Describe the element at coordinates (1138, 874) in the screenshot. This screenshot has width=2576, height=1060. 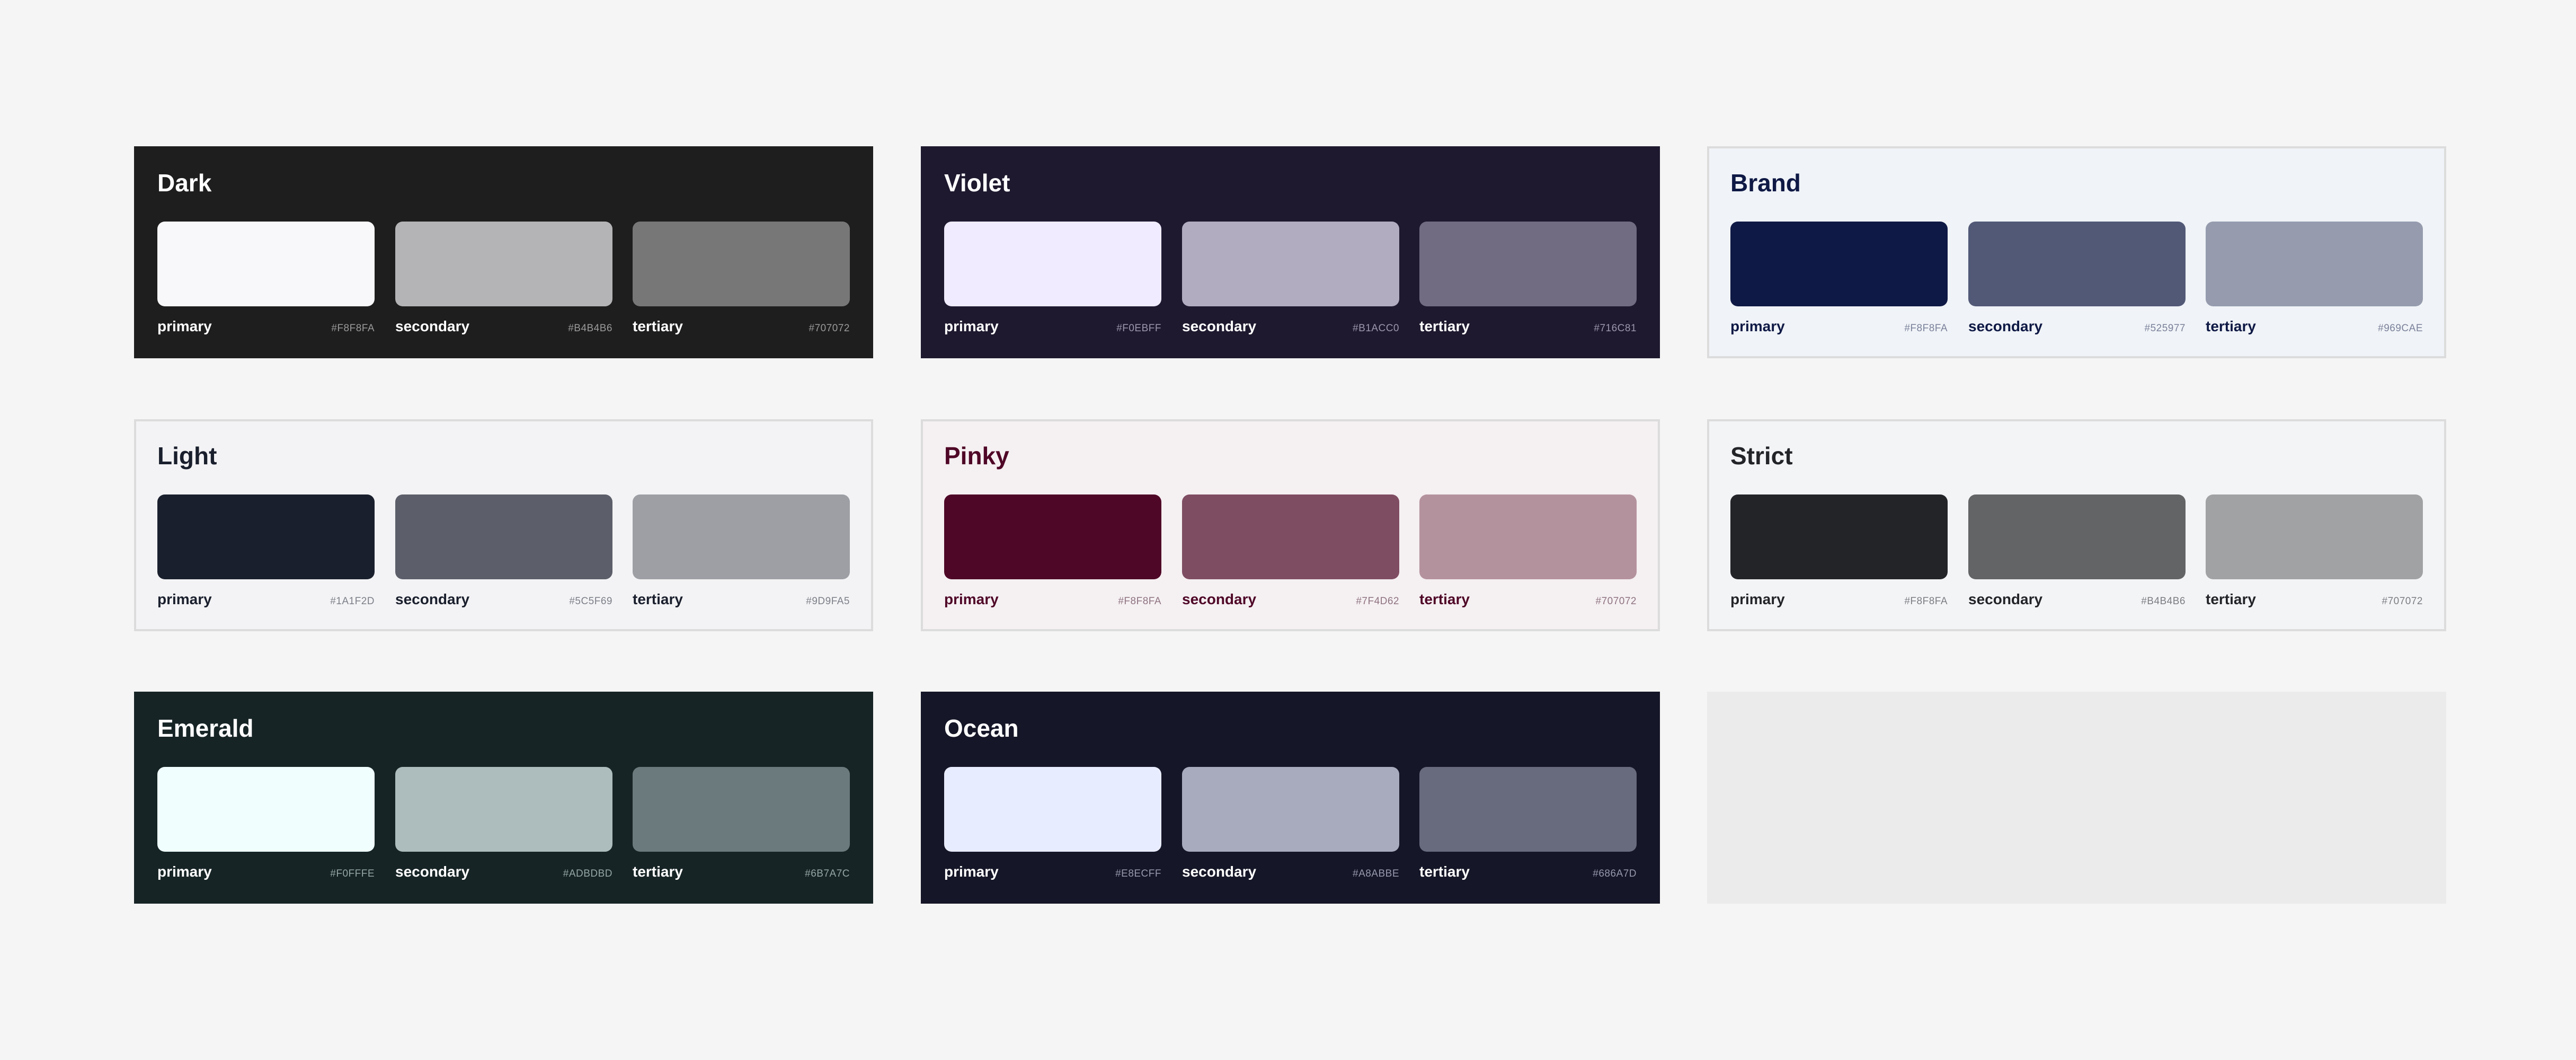
I see `swatch-hex-code: #E8ECFF` at that location.